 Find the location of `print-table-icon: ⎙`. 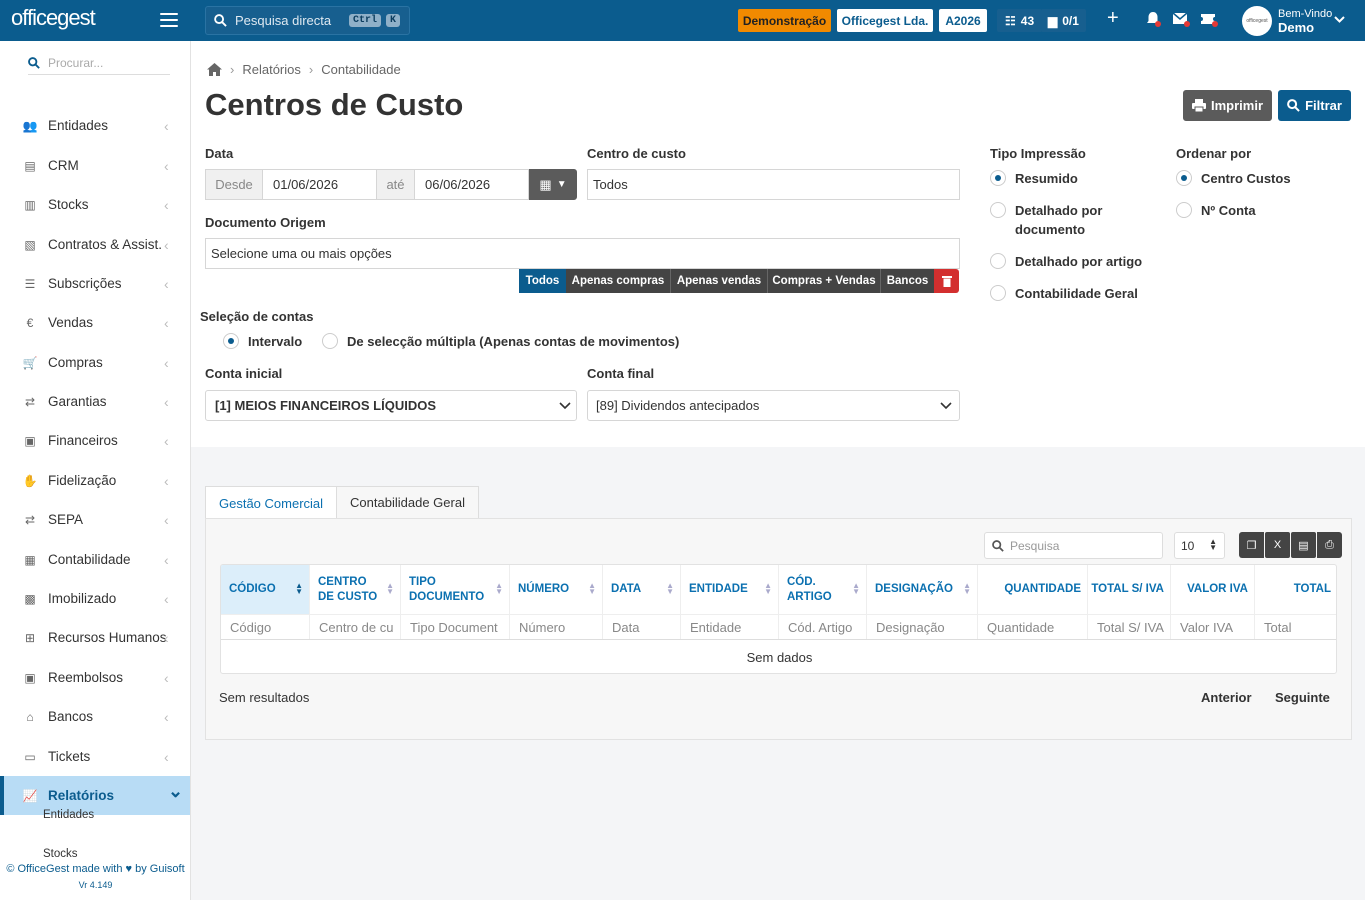

print-table-icon: ⎙ is located at coordinates (1329, 545).